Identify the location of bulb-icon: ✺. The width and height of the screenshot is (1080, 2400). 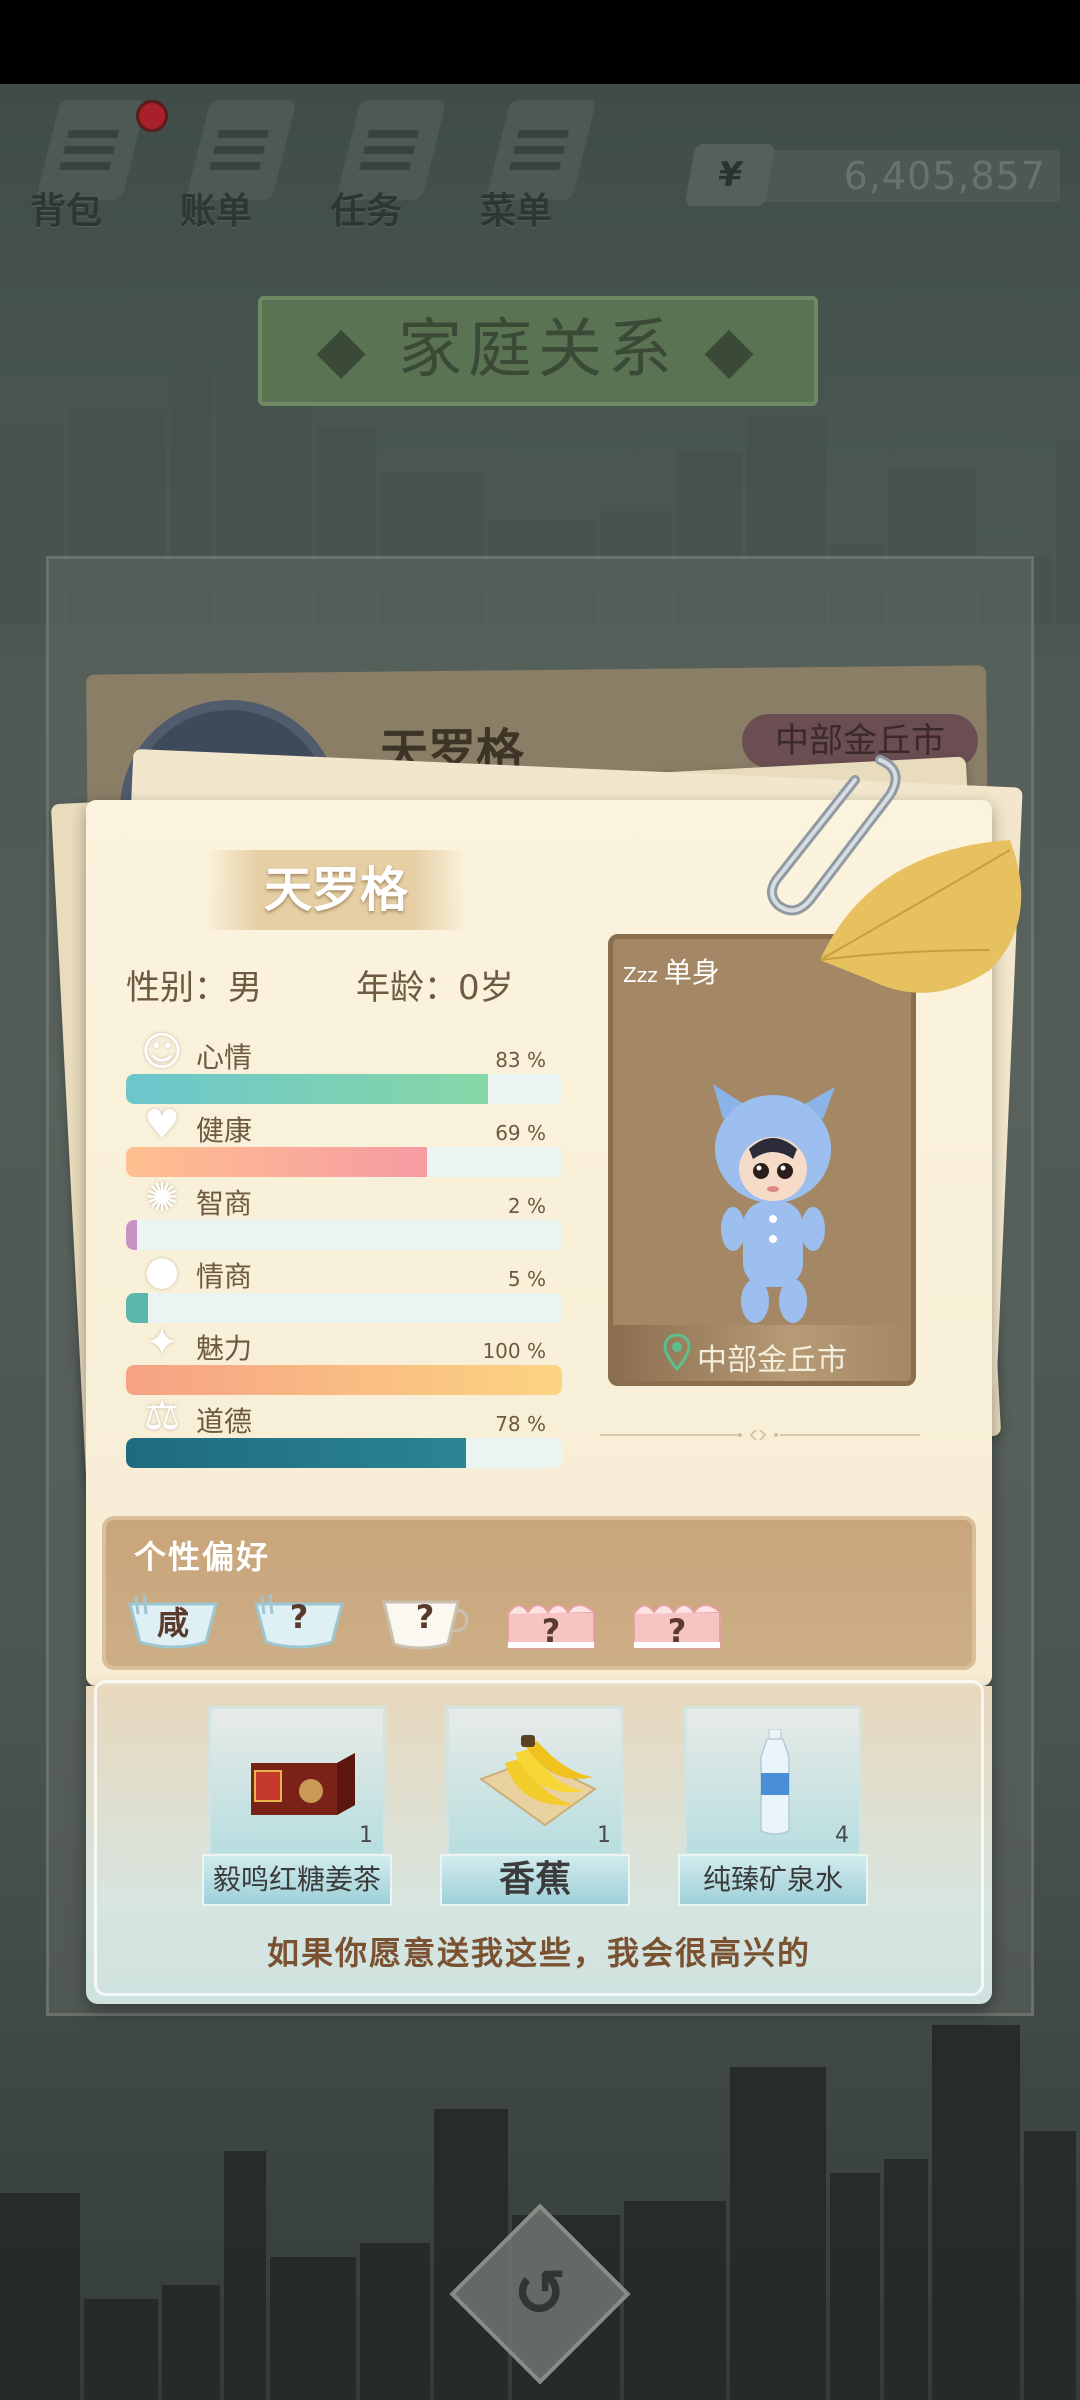
(162, 1198).